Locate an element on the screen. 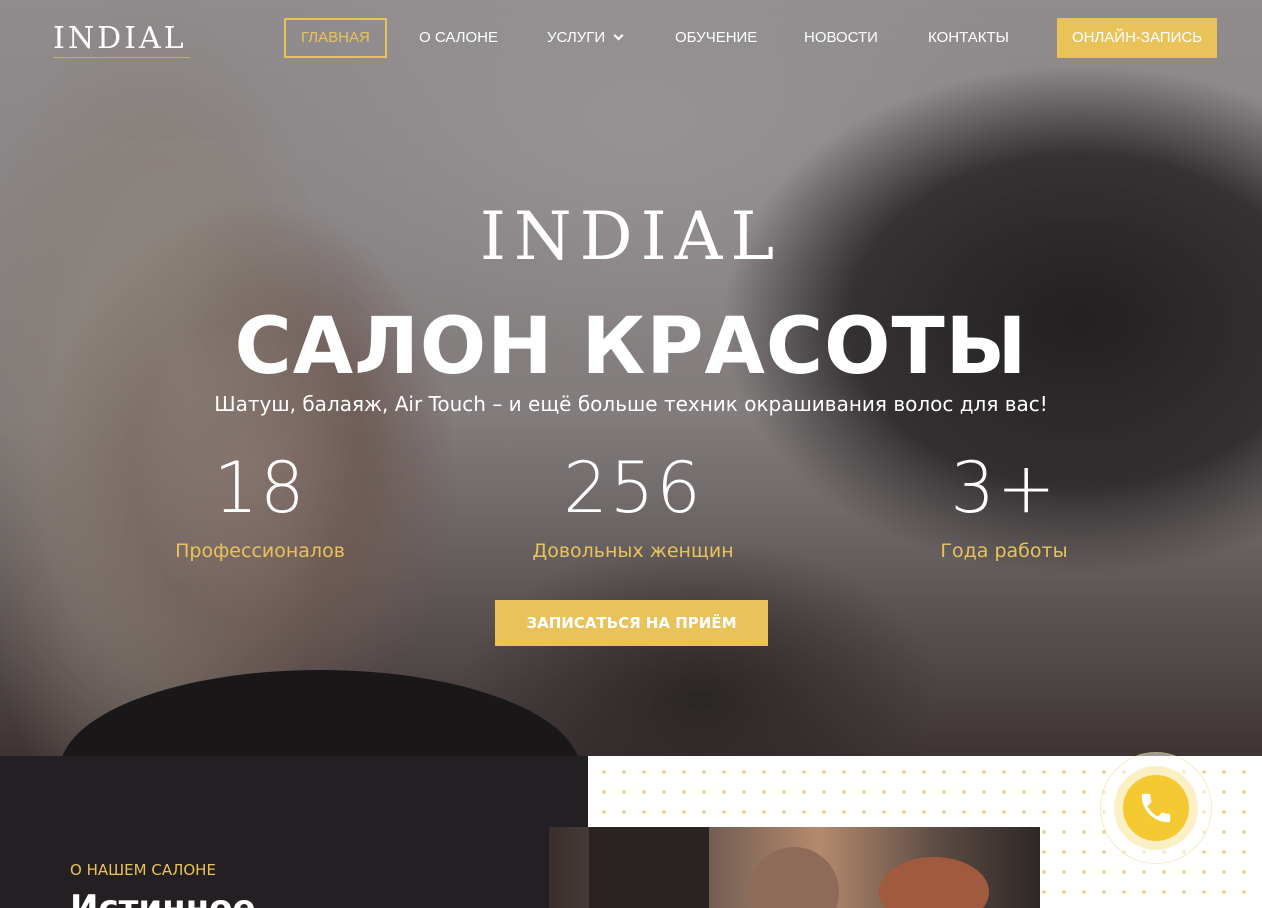  nav-item-services: Услуги is located at coordinates (585, 38).